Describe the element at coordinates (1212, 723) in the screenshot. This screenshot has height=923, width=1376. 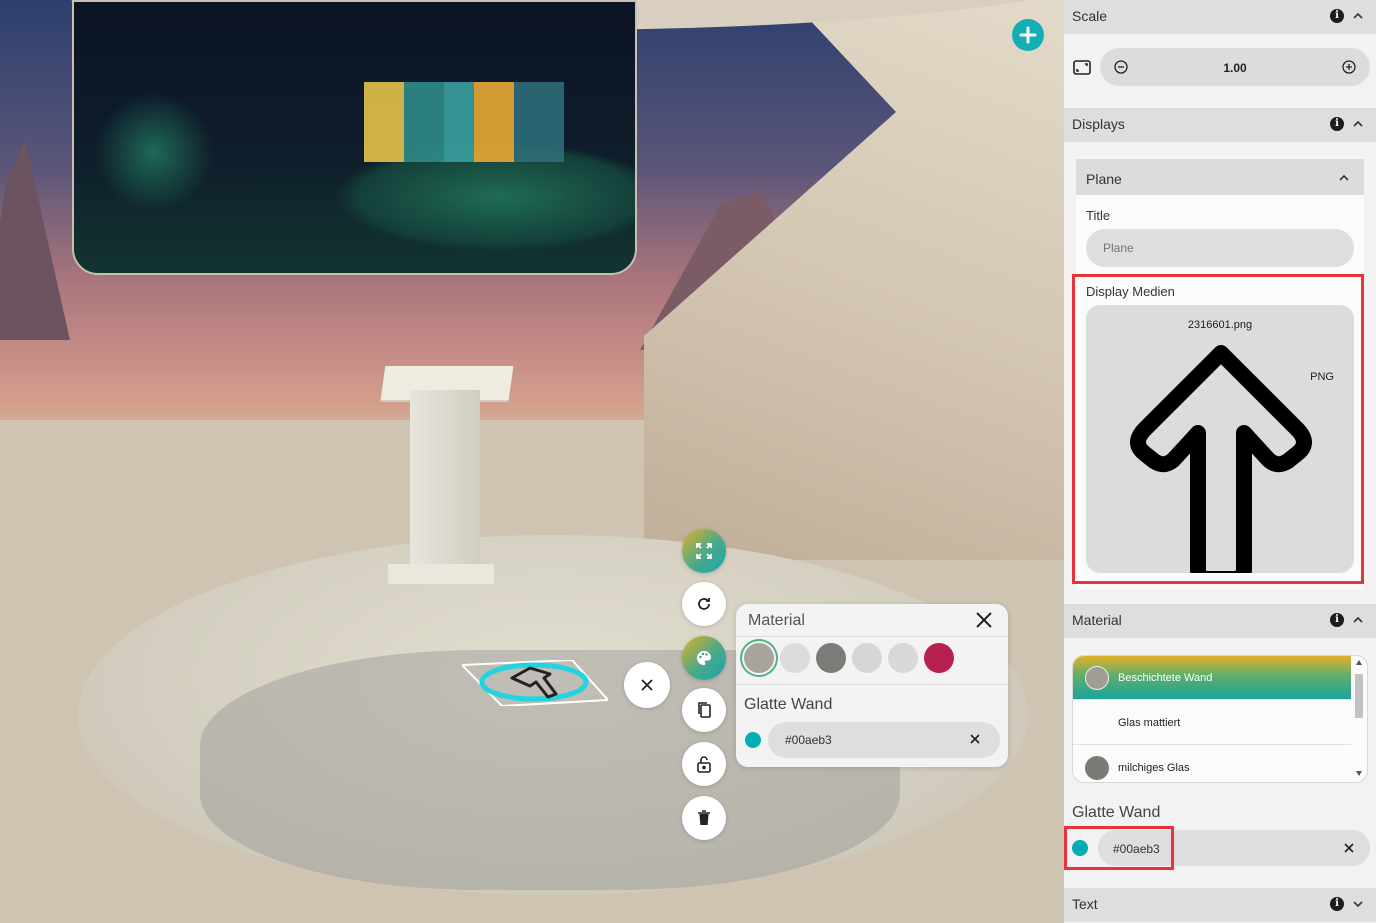
I see `list-item: Glas mattiert` at that location.